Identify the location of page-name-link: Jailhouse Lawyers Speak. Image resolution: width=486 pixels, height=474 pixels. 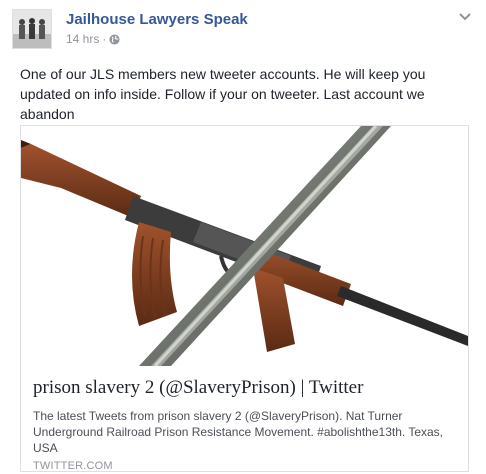
(157, 19).